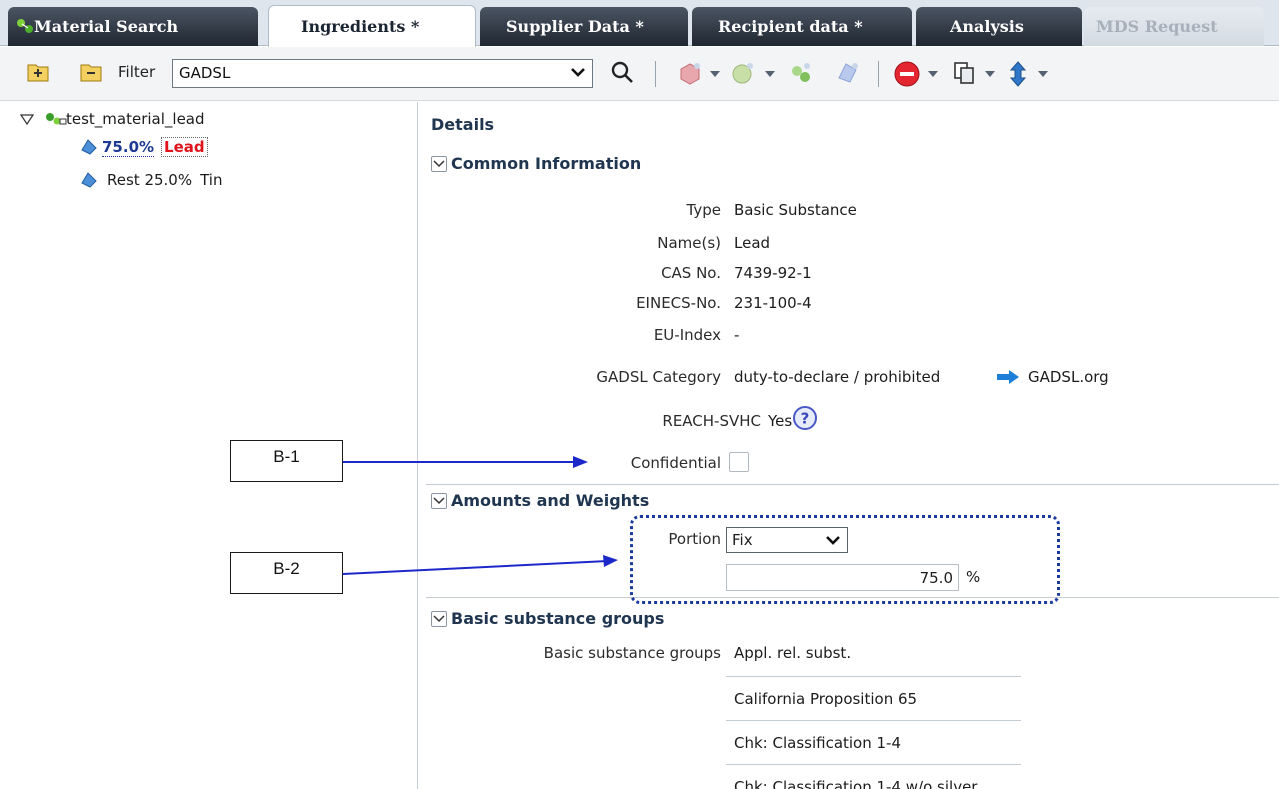 The image size is (1279, 789). Describe the element at coordinates (818, 743) in the screenshot. I see `group-item: Chk: Classification 1-4` at that location.